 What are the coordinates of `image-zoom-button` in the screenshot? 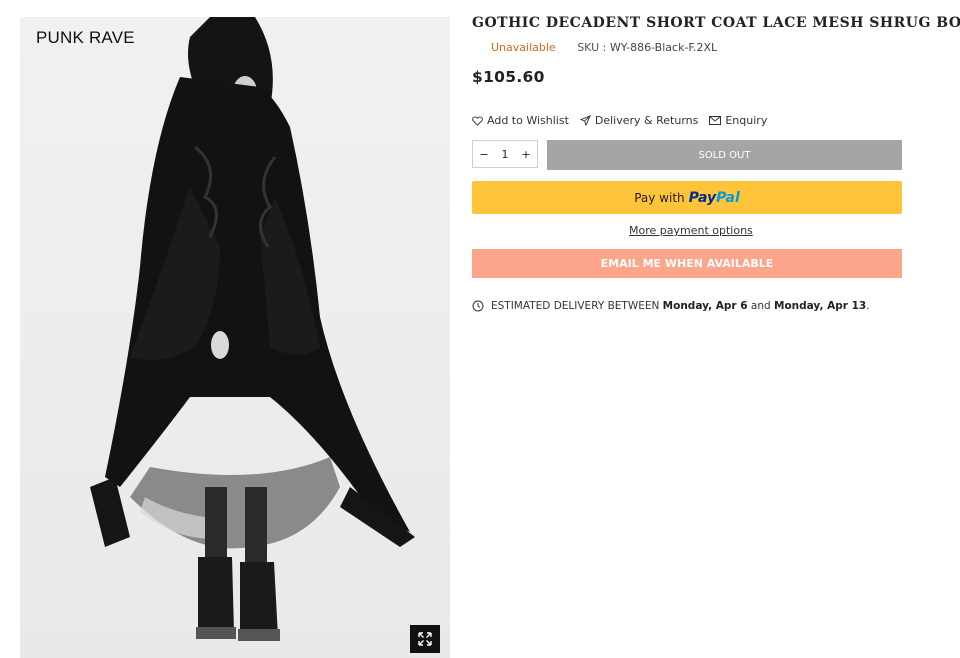 It's located at (425, 639).